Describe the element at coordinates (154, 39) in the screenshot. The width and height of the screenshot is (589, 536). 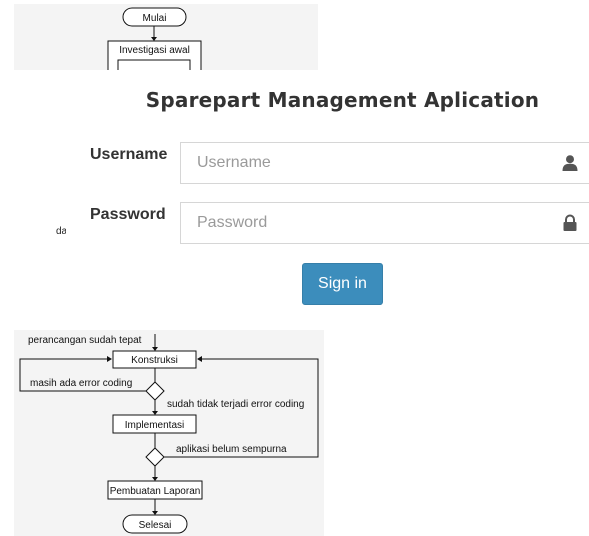
I see `arrowhead-investigation` at that location.